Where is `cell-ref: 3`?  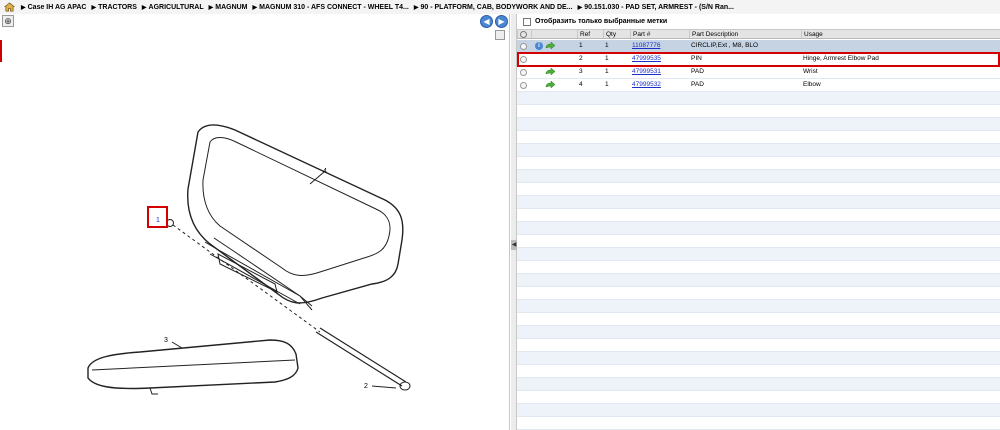 cell-ref: 3 is located at coordinates (581, 71).